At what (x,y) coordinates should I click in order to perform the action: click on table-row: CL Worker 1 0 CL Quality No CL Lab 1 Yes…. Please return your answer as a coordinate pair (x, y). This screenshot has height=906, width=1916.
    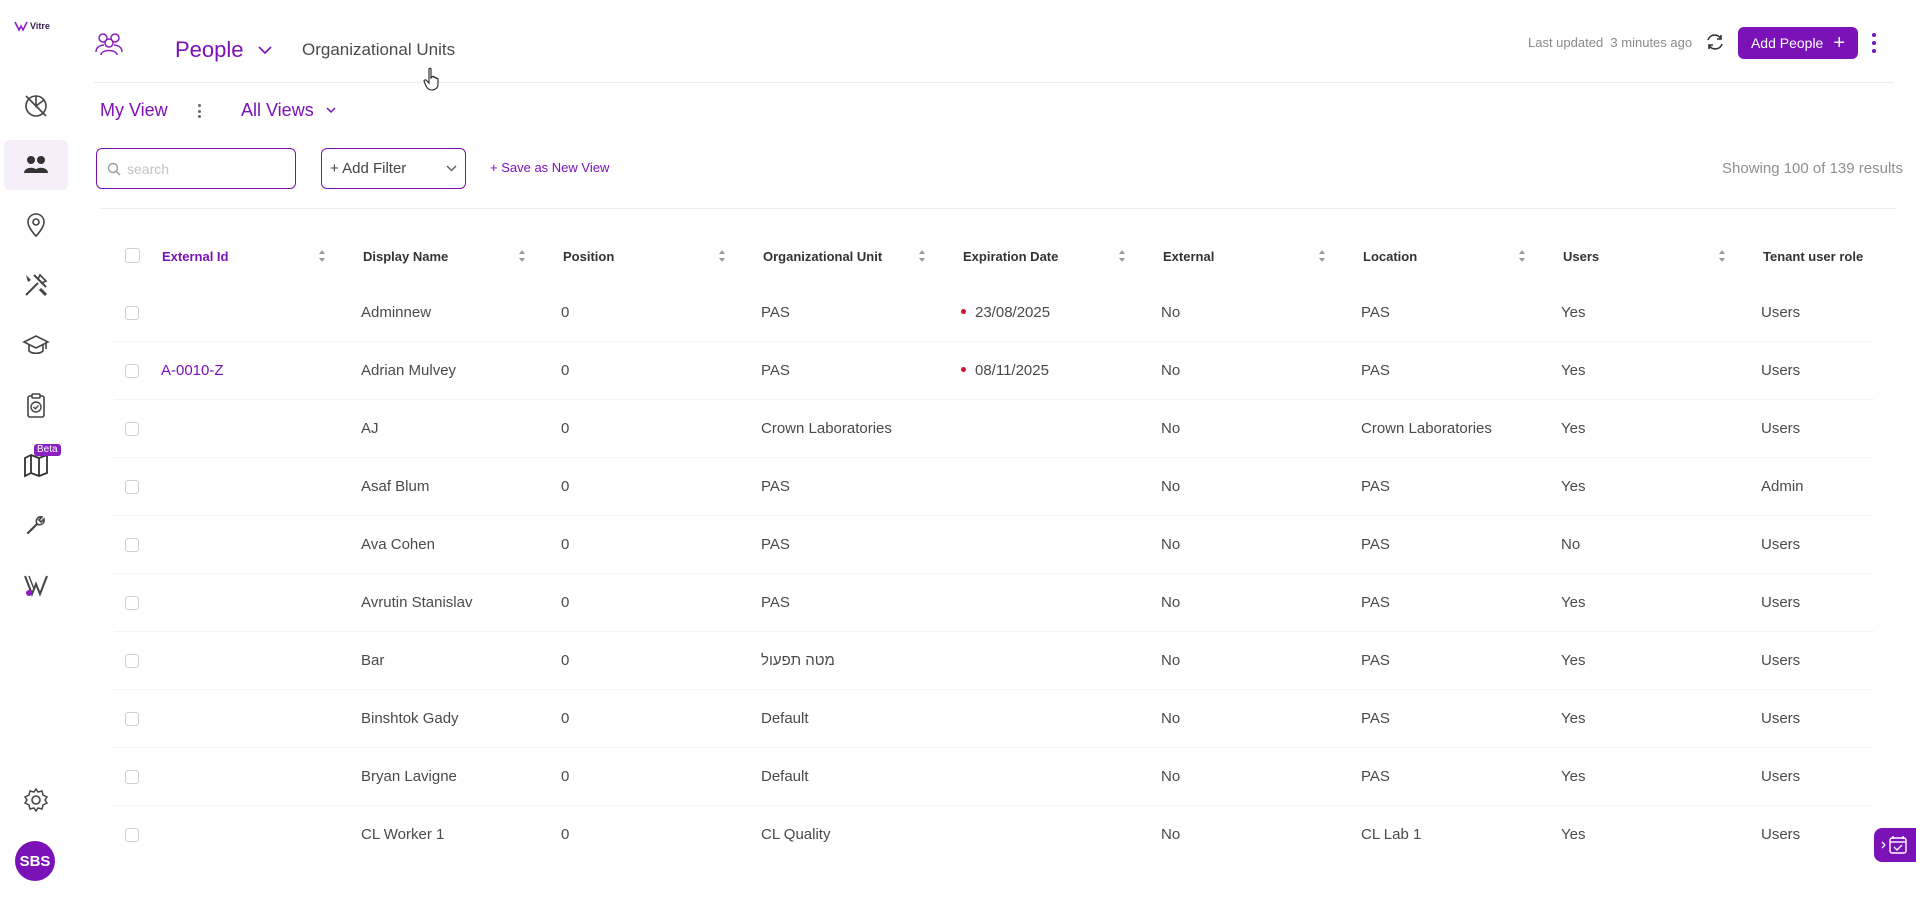
    Looking at the image, I should click on (990, 835).